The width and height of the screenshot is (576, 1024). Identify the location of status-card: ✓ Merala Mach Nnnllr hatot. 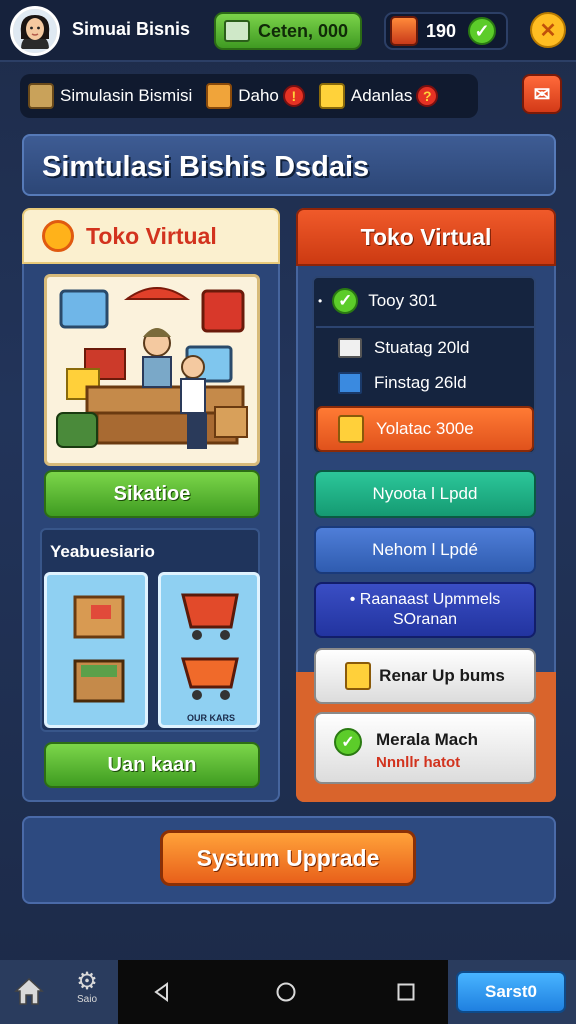
(425, 748).